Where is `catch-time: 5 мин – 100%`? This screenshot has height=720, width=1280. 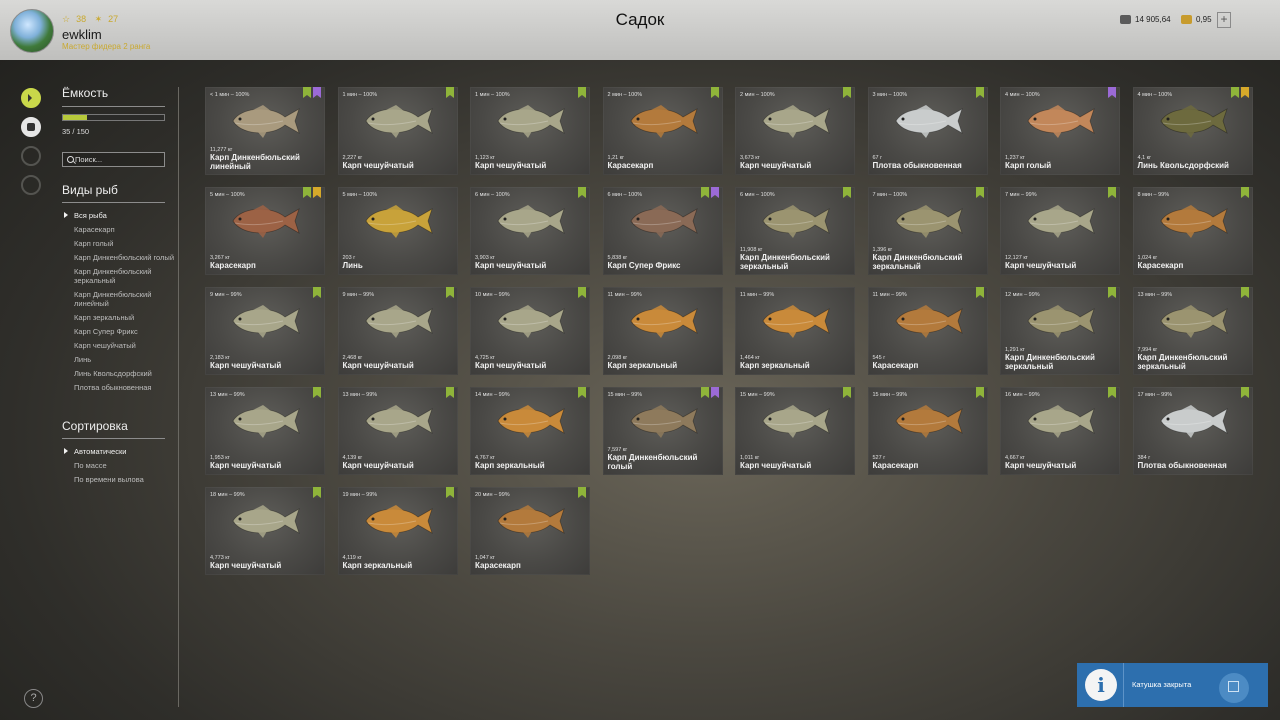 catch-time: 5 мин – 100% is located at coordinates (360, 195).